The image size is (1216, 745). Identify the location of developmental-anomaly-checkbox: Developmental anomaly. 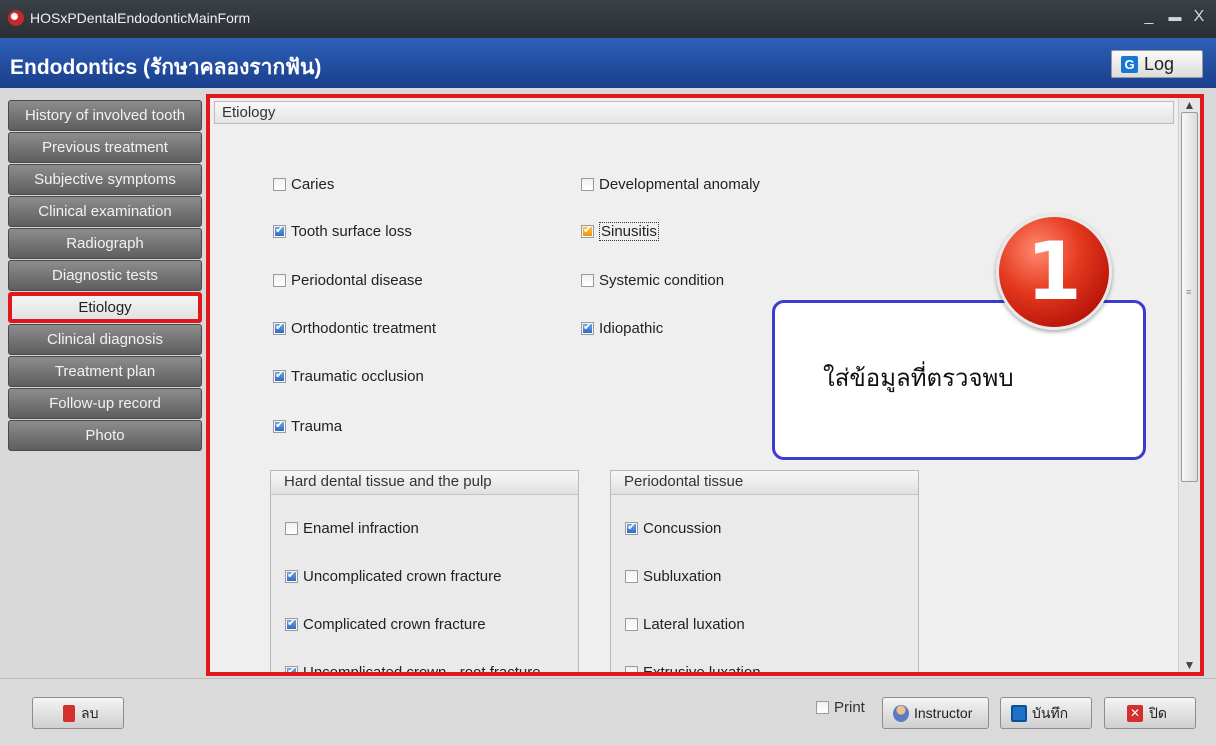
(670, 184).